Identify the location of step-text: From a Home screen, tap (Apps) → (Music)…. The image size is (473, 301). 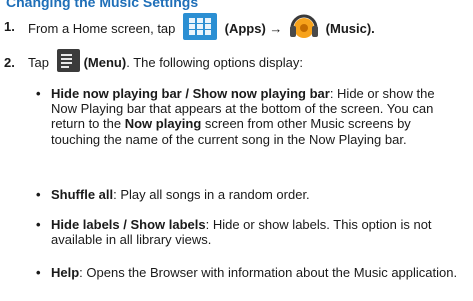
(201, 26).